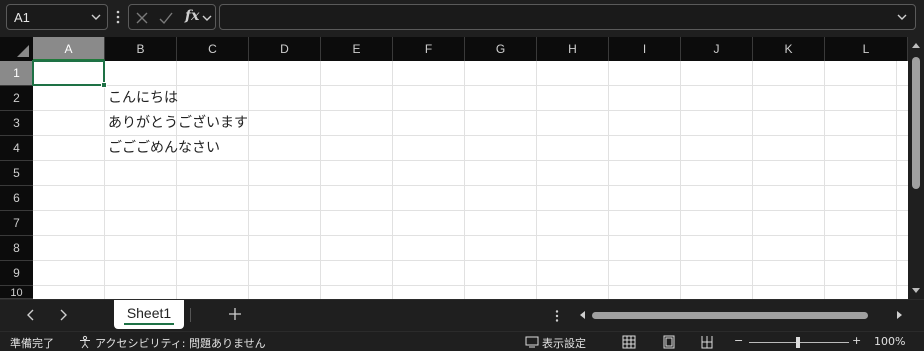 The height and width of the screenshot is (351, 924). Describe the element at coordinates (16, 273) in the screenshot. I see `row-header-9: 9` at that location.